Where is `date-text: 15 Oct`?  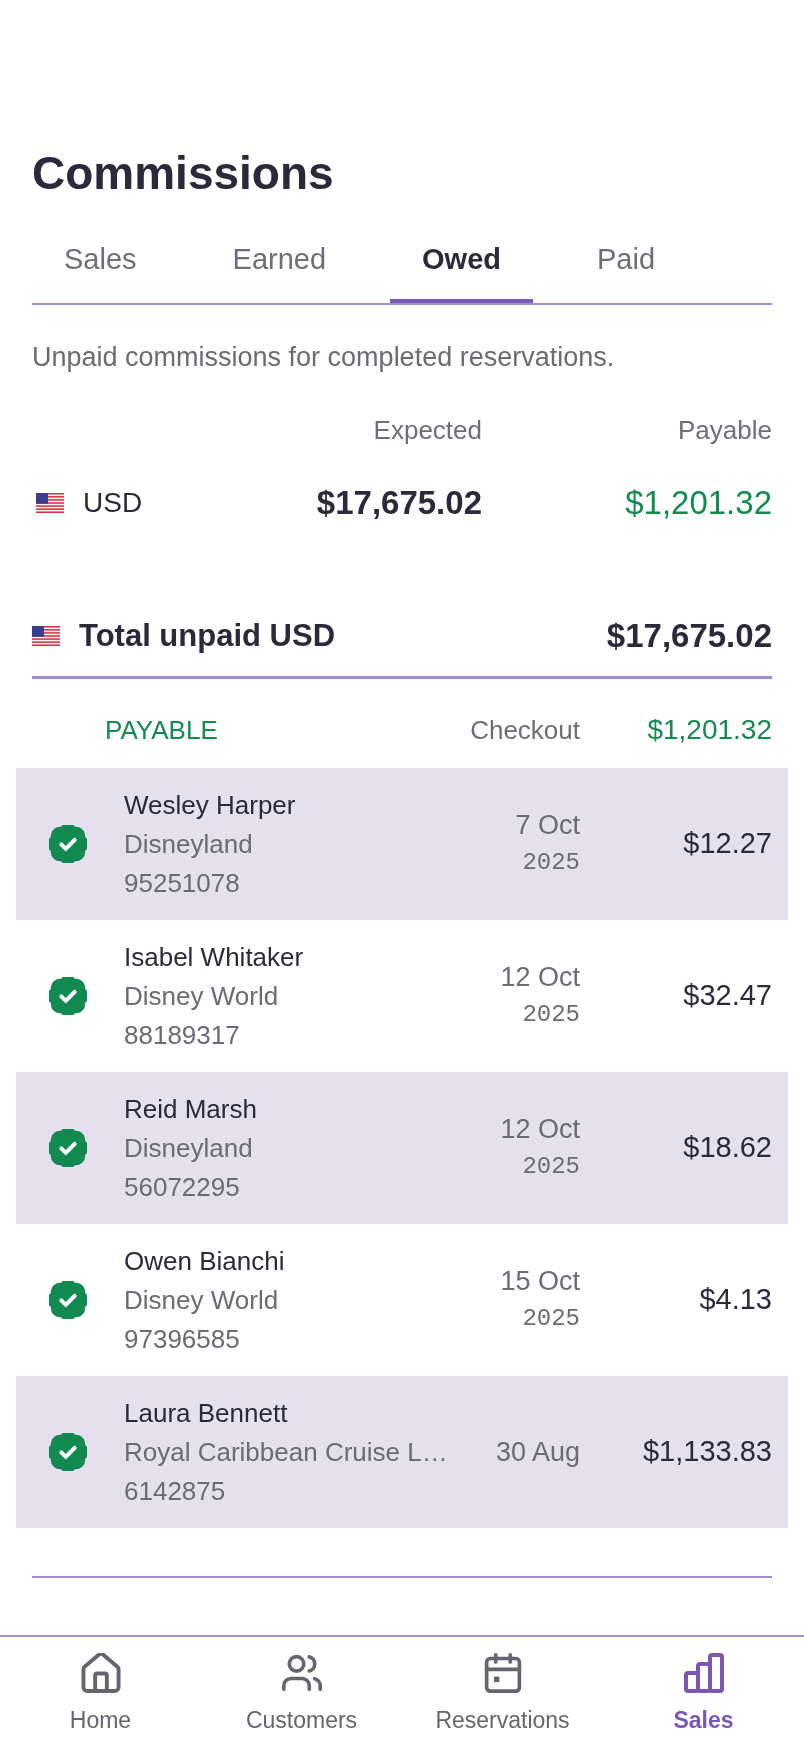 date-text: 15 Oct is located at coordinates (540, 1281).